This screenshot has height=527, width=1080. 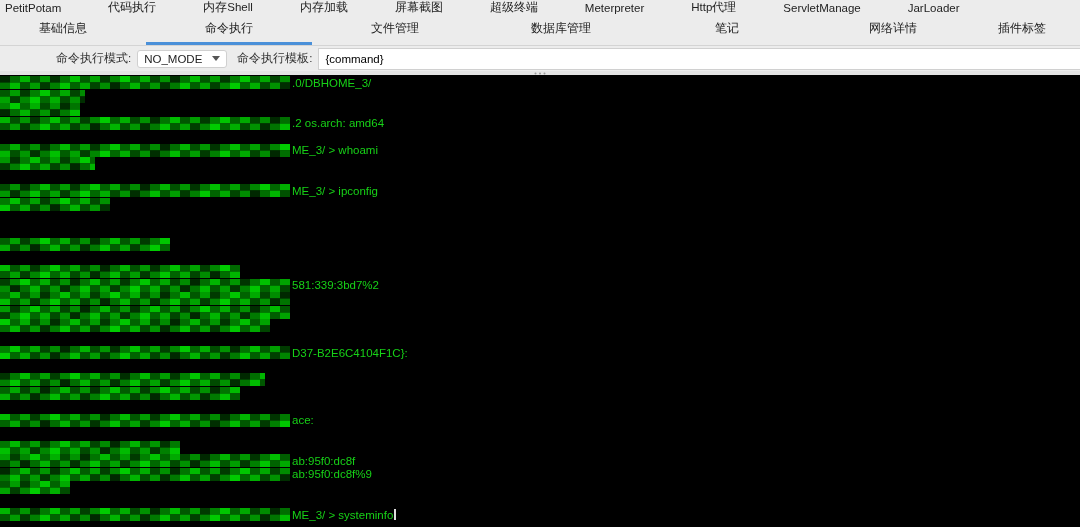 What do you see at coordinates (182, 58) in the screenshot?
I see `mode-dropdown: NO_MODE` at bounding box center [182, 58].